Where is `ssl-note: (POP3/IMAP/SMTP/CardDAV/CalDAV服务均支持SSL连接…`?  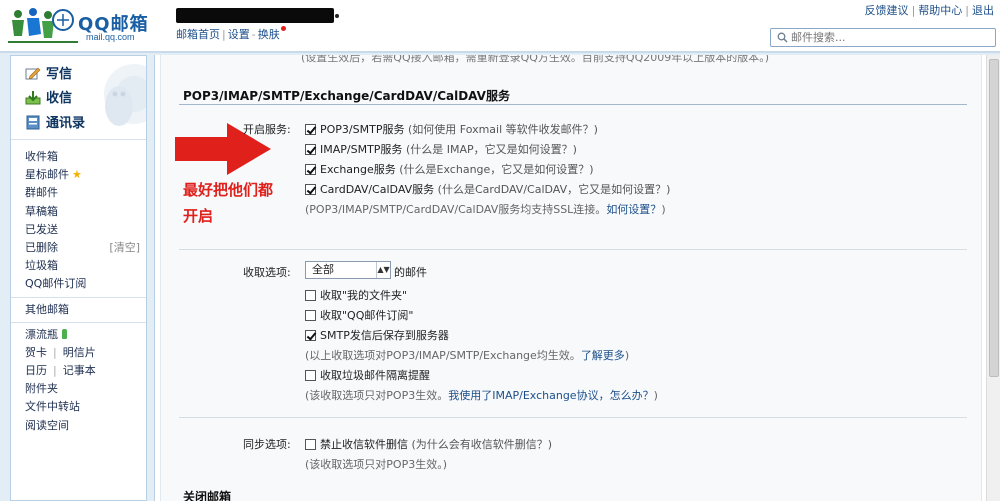
ssl-note: (POP3/IMAP/SMTP/CardDAV/CalDAV服务均支持SSL连接… is located at coordinates (485, 209).